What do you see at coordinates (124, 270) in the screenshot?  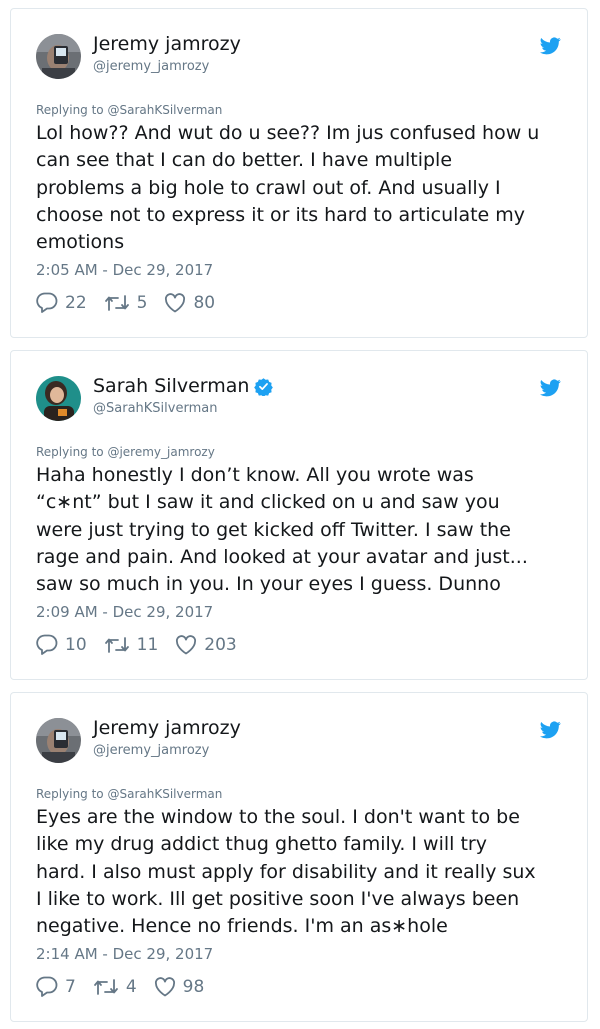 I see `timestamp: 2:05 AM - Dec 29, 2017` at bounding box center [124, 270].